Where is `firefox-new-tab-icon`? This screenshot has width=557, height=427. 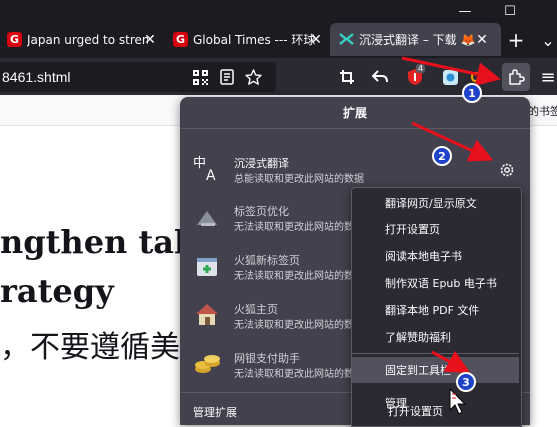 firefox-new-tab-icon is located at coordinates (207, 266).